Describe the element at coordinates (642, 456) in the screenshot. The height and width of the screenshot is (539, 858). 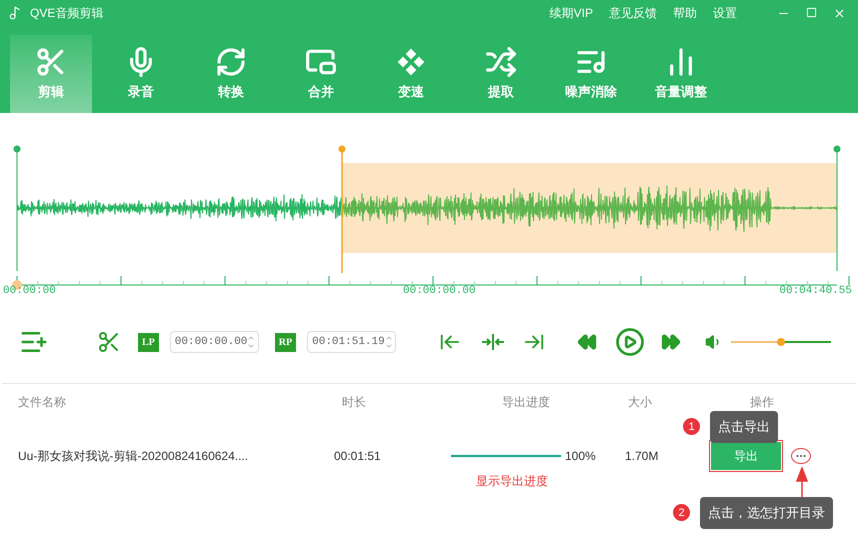
I see `size-cell-text: 1.70M` at that location.